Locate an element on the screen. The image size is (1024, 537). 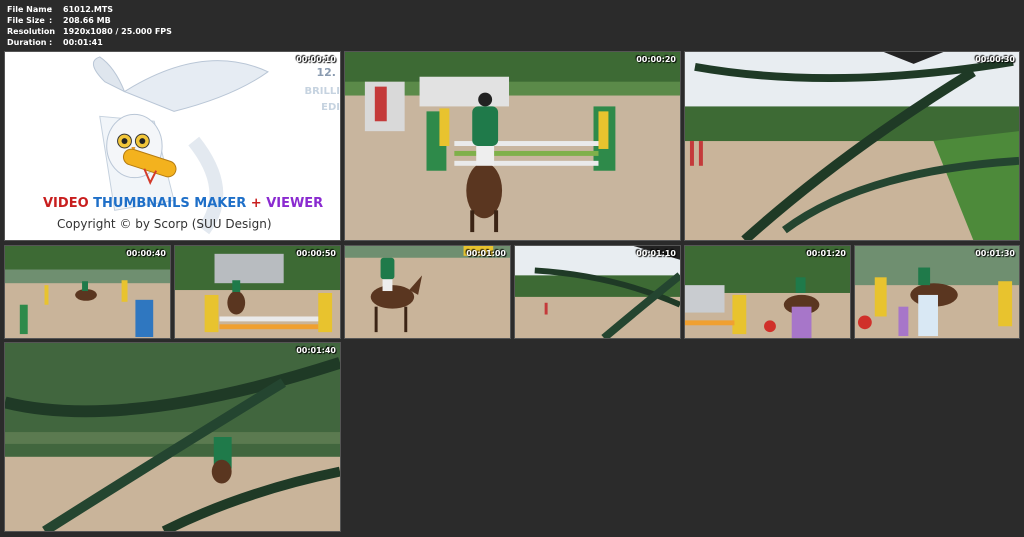
file-name-label: File Name is located at coordinates (30, 9).